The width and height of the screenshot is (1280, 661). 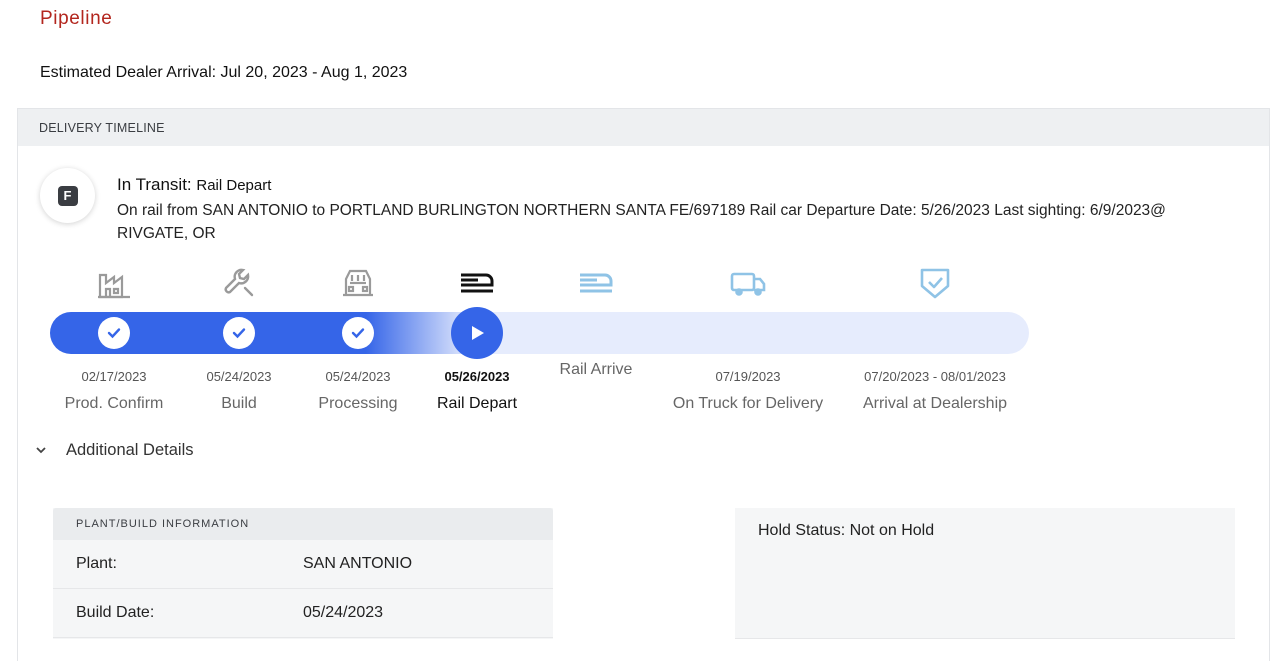 I want to click on build-date-key: Build Date:, so click(x=115, y=612).